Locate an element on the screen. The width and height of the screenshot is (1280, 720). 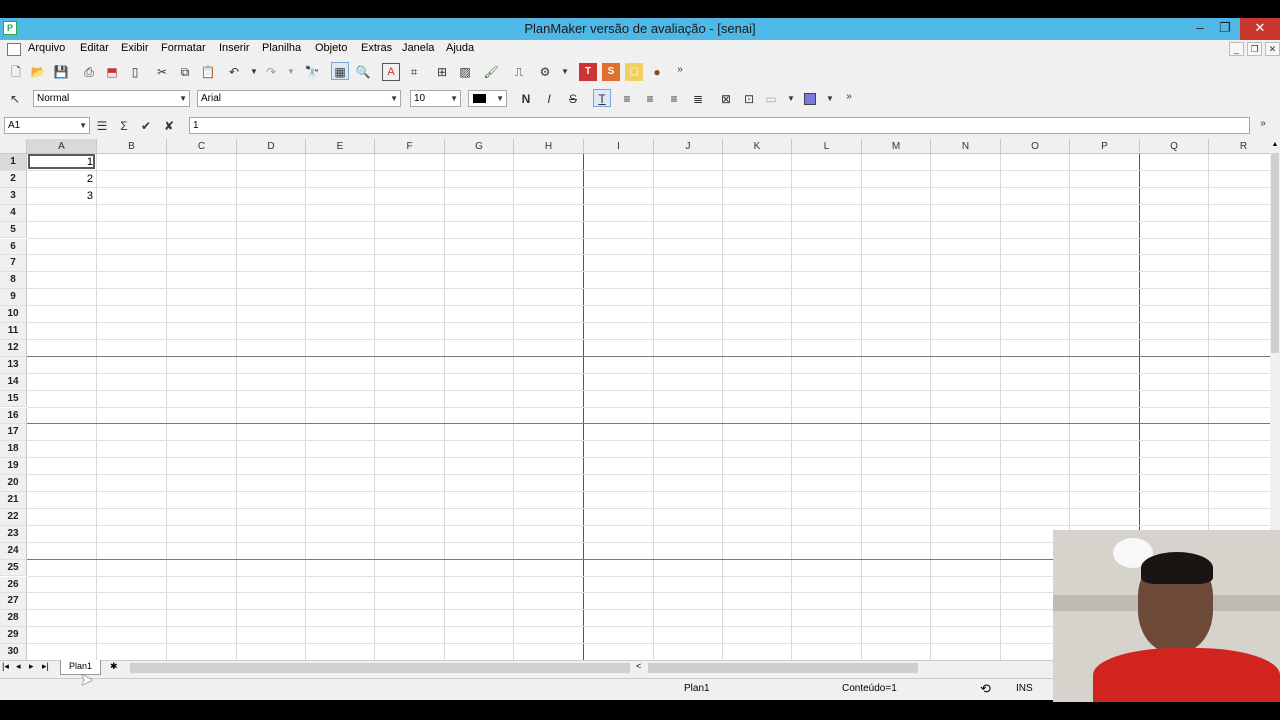
column-header-g: G is located at coordinates (479, 146).